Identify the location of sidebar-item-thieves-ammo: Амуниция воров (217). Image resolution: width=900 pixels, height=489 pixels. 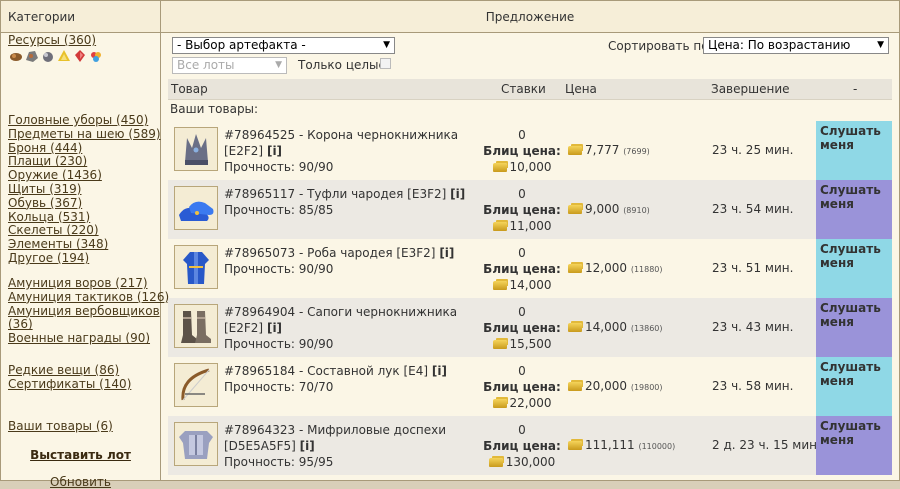
(88, 283).